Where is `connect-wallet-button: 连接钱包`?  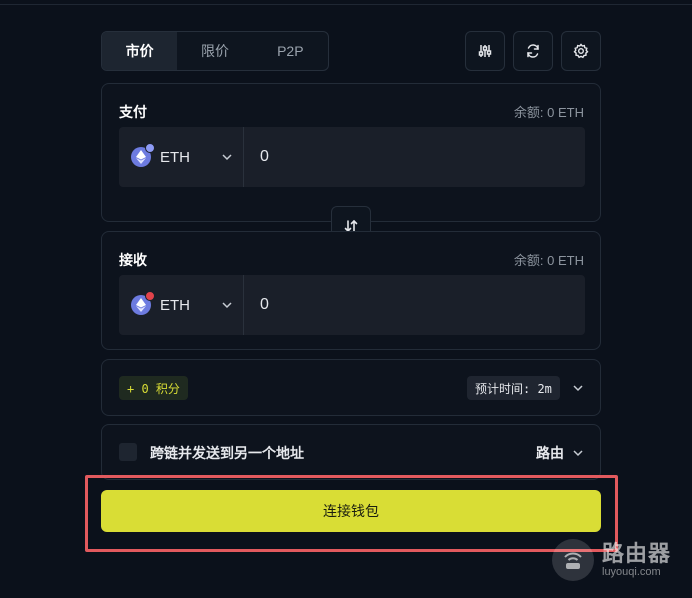
connect-wallet-button: 连接钱包 is located at coordinates (351, 511).